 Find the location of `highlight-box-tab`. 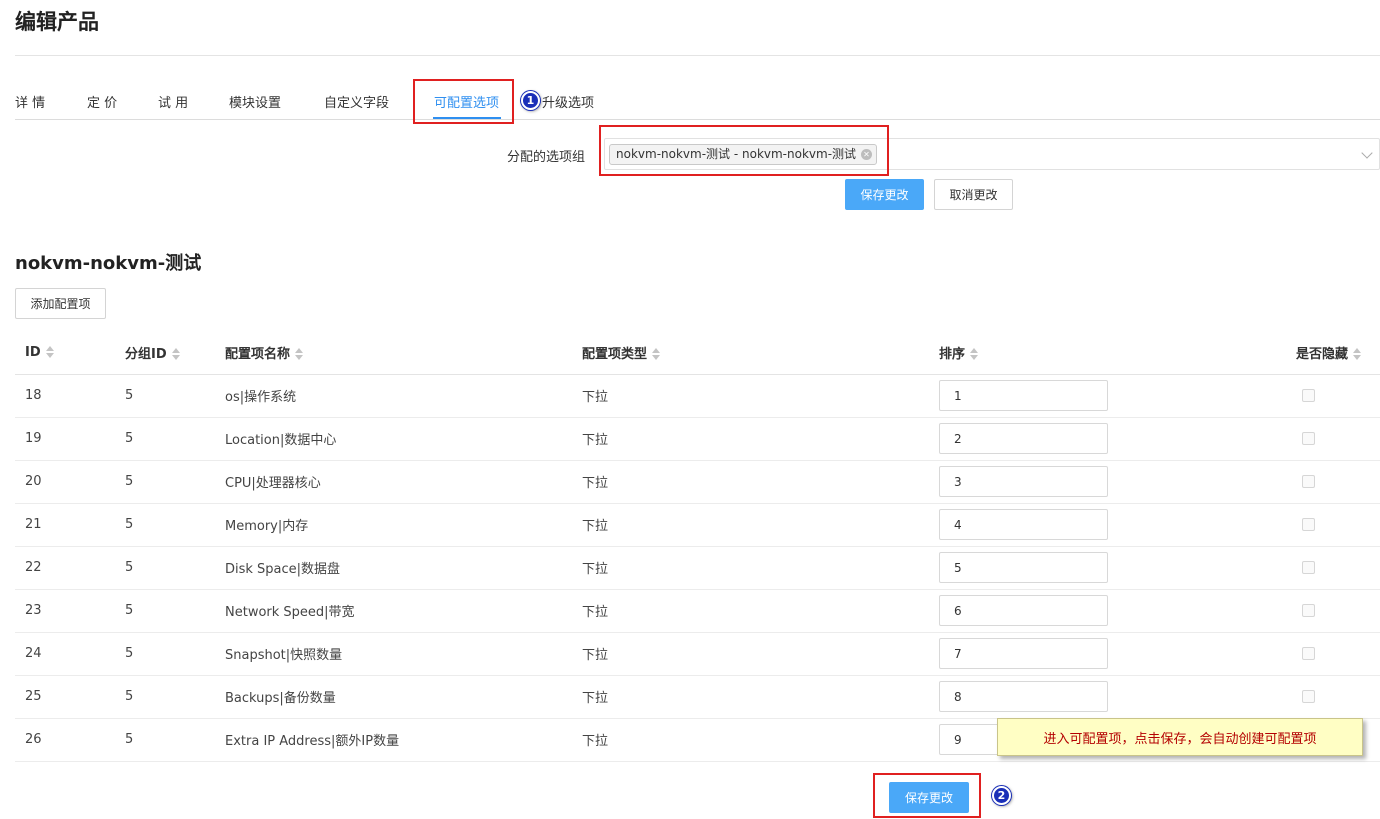

highlight-box-tab is located at coordinates (463, 101).